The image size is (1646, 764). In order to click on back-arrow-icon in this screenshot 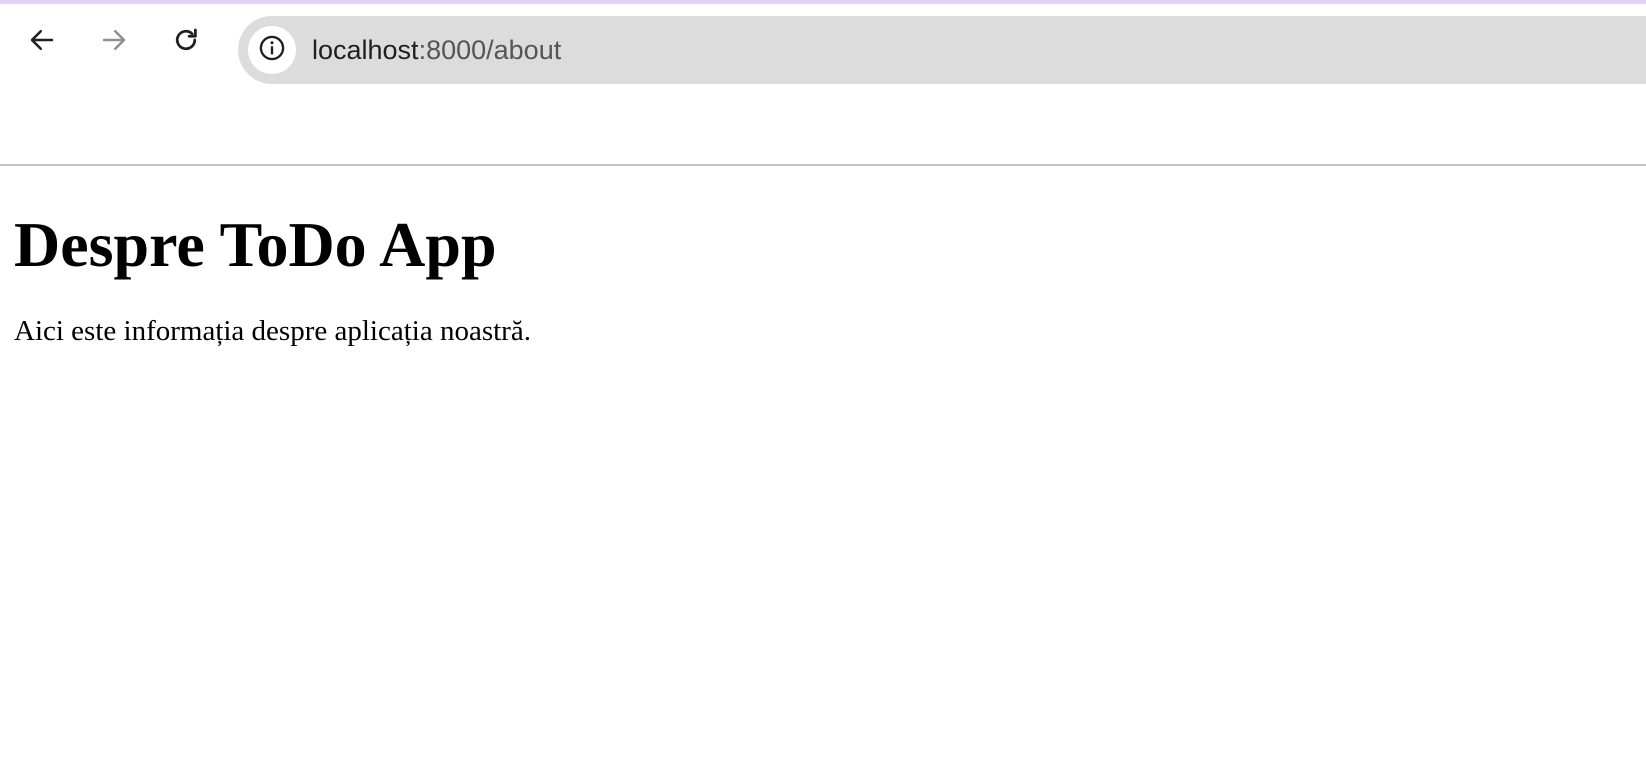, I will do `click(42, 40)`.